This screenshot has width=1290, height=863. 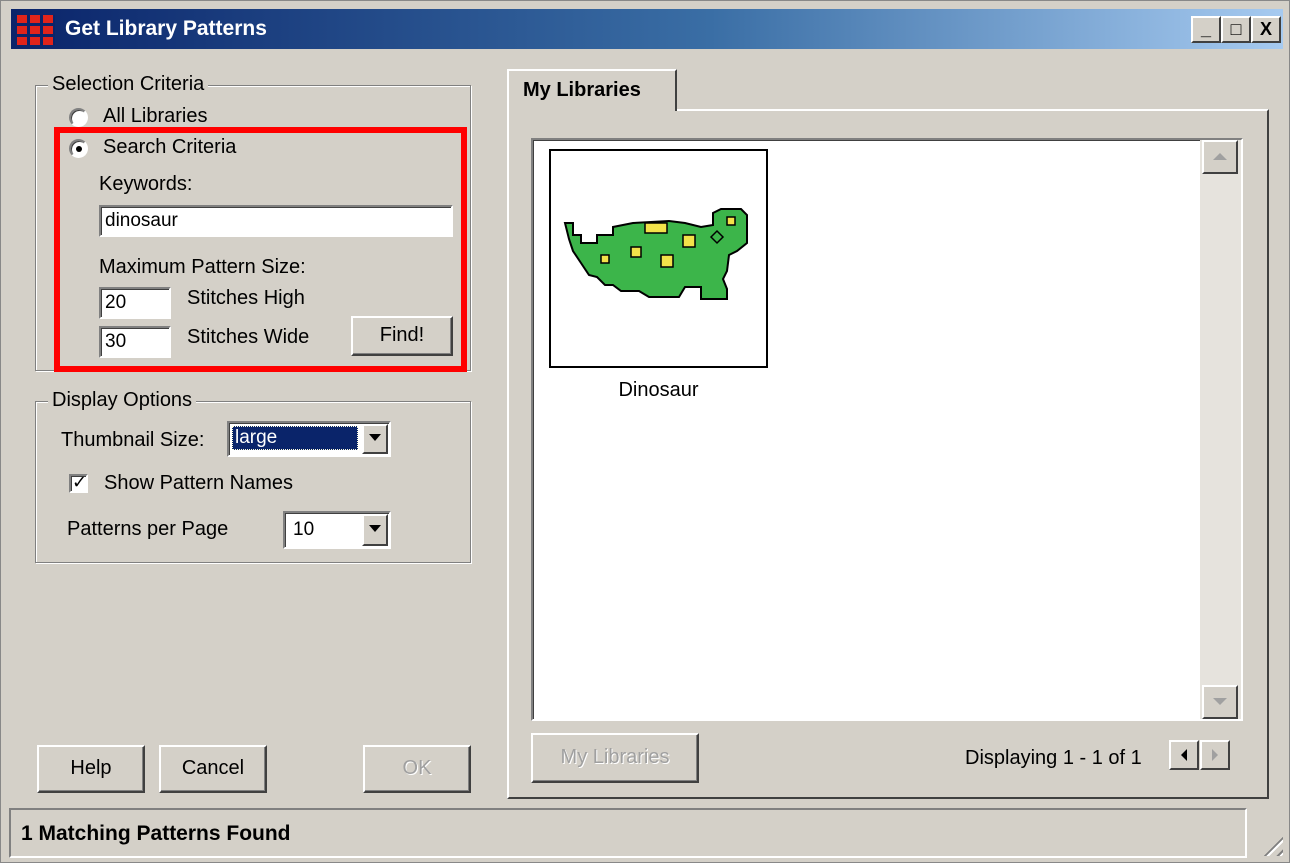 I want to click on thumbnail-size-label: Thumbnail Size:, so click(x=133, y=440).